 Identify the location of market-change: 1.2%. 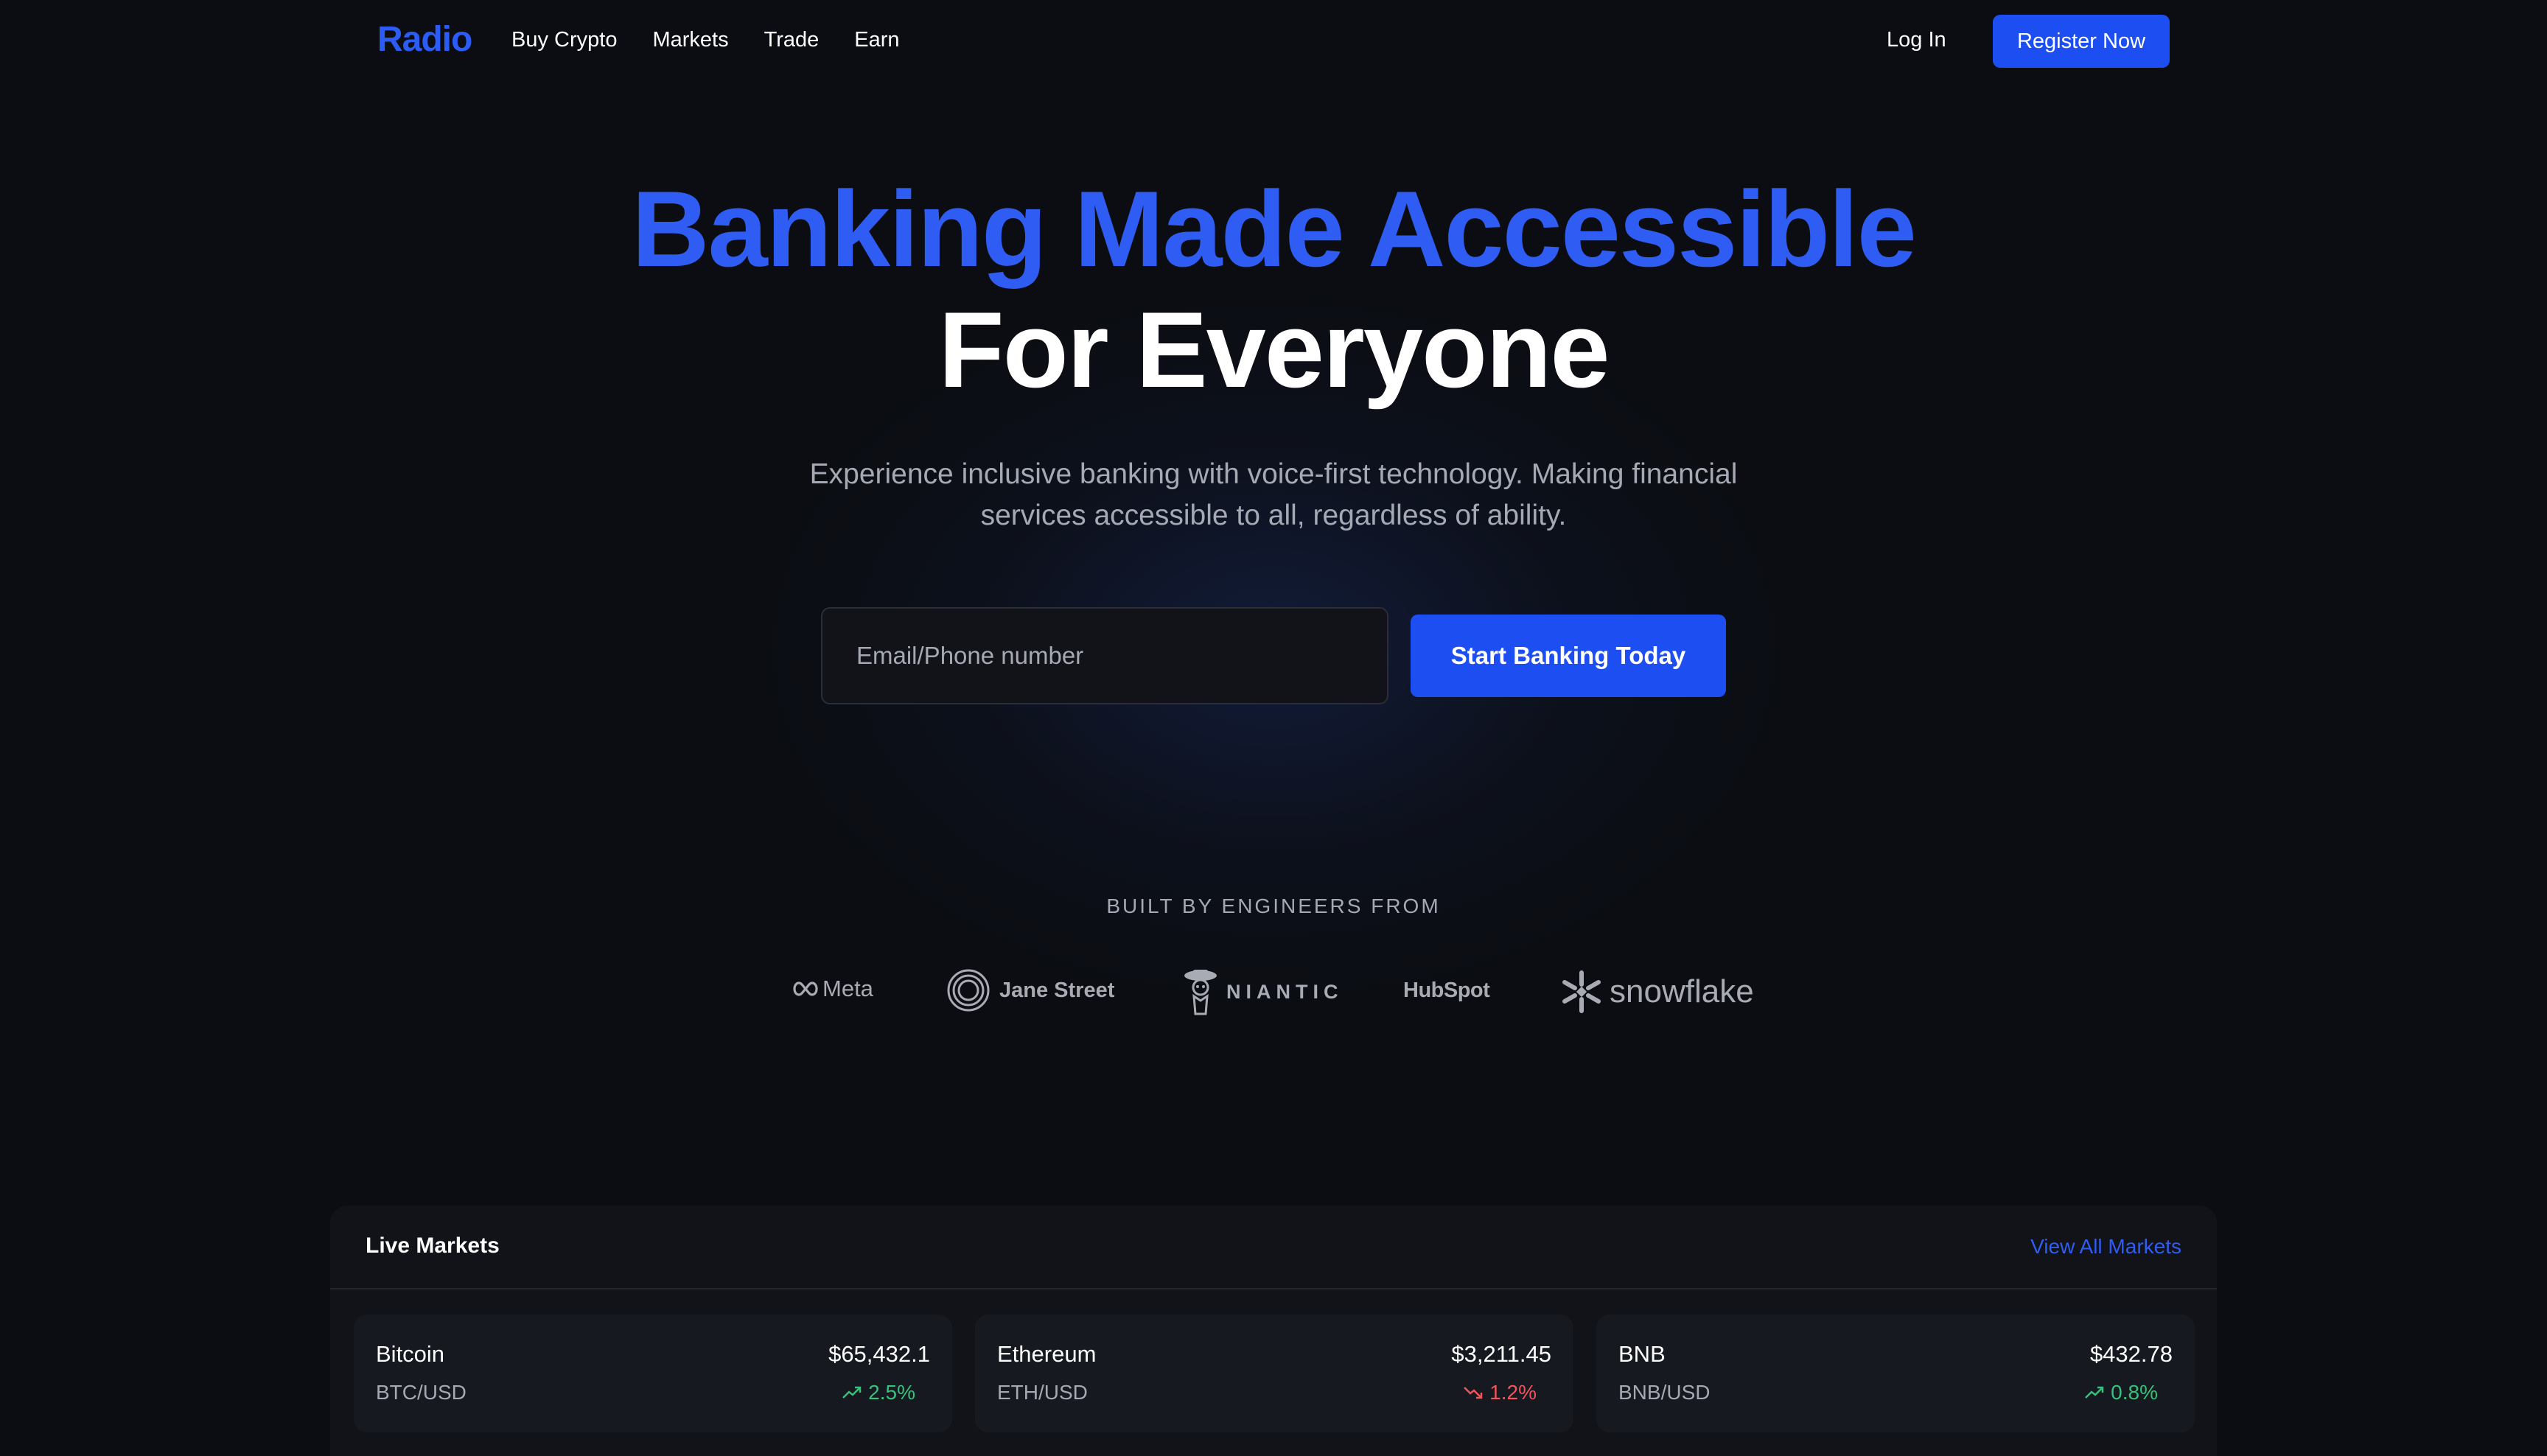
(1500, 1392).